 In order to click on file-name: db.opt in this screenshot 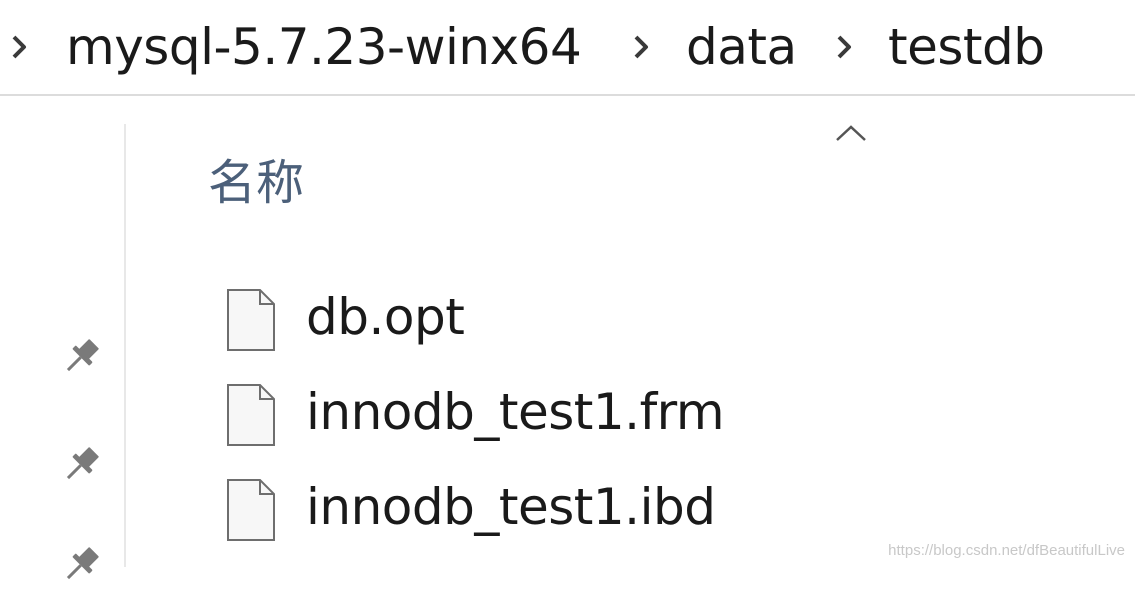, I will do `click(385, 317)`.